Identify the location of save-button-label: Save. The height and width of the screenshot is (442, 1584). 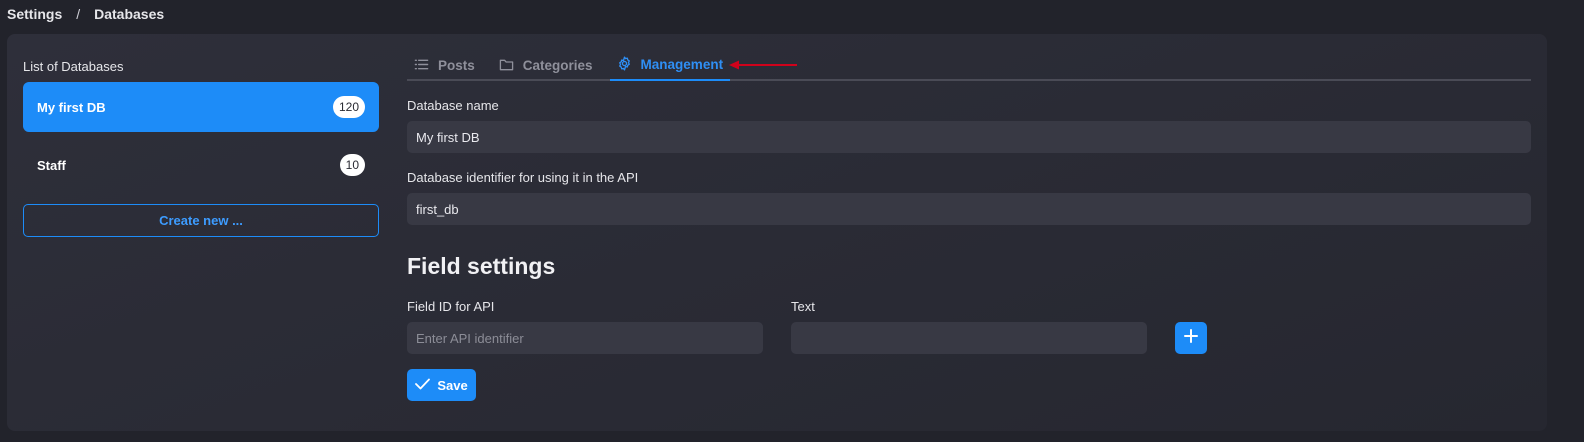
(452, 385).